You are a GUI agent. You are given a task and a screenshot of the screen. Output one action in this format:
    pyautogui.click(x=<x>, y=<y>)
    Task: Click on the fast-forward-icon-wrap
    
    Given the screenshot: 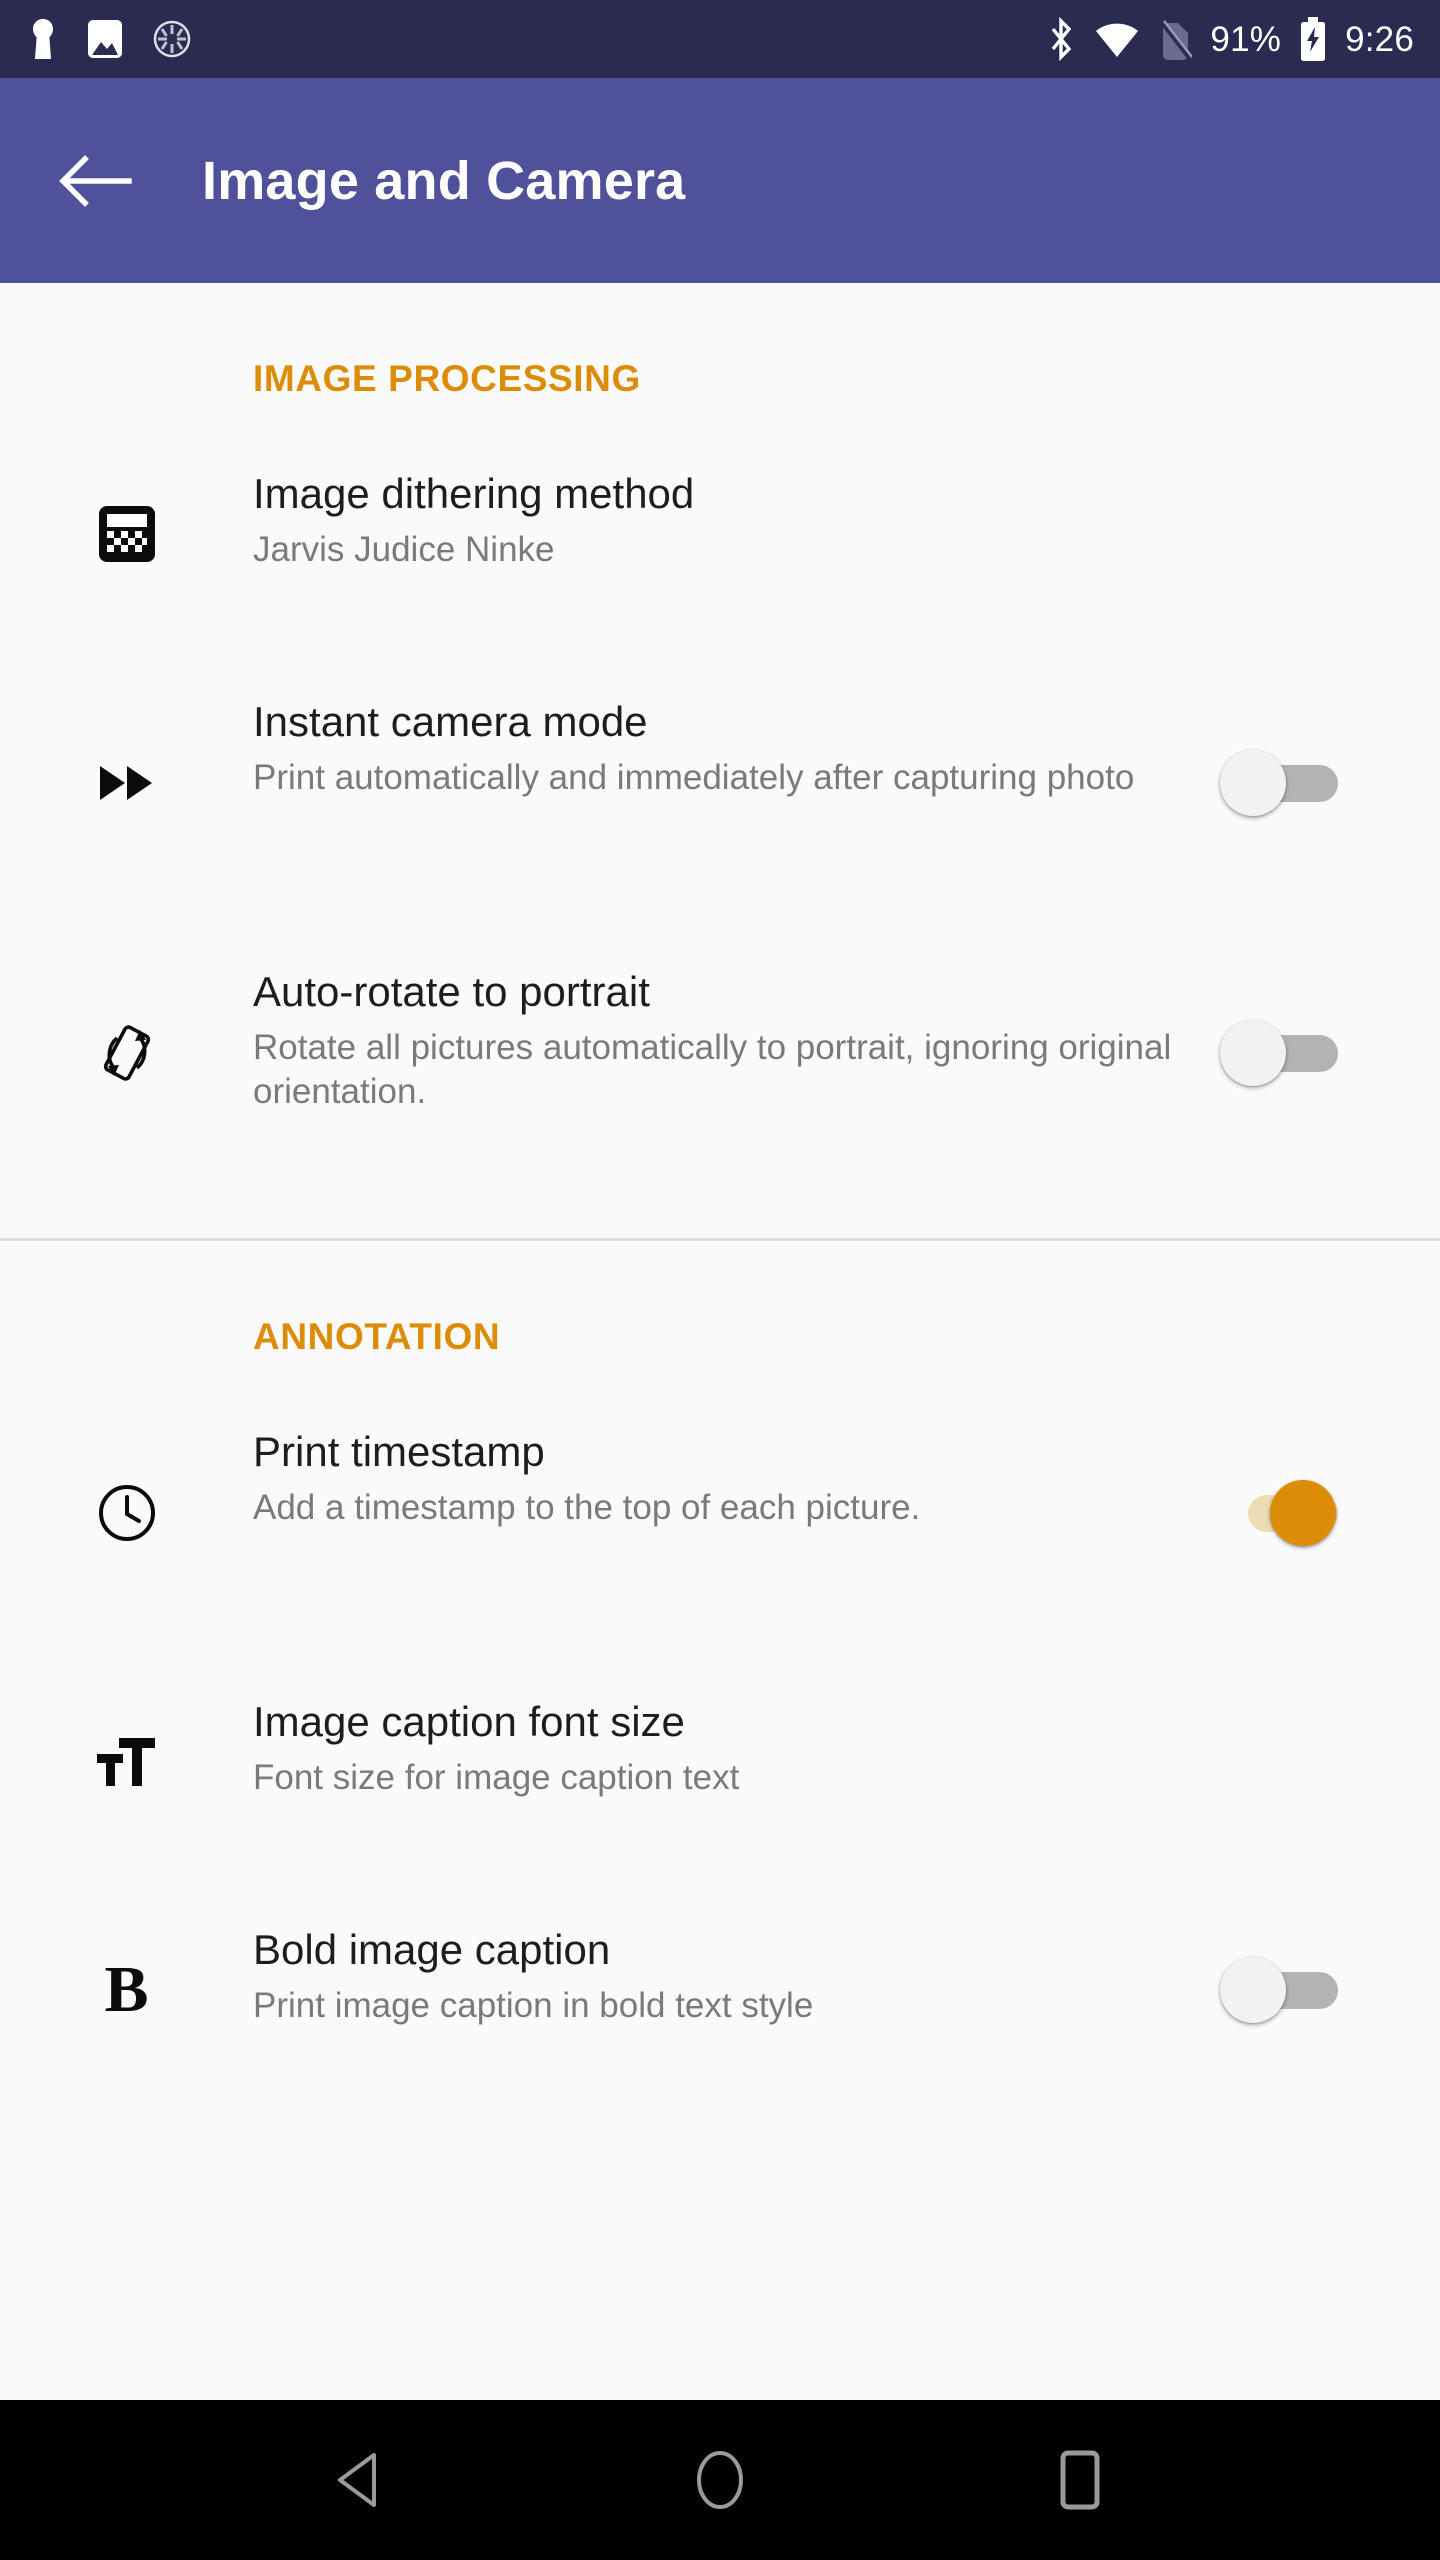 What is the action you would take?
    pyautogui.click(x=126, y=783)
    